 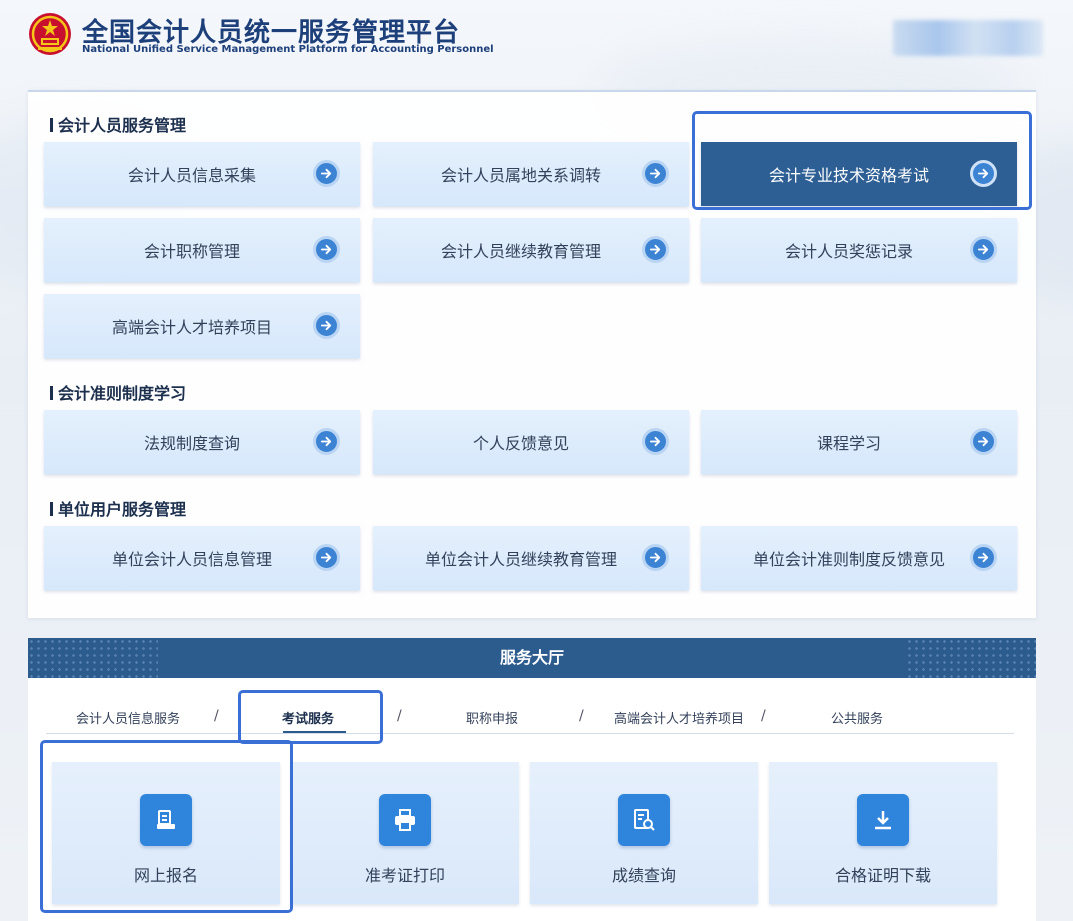 What do you see at coordinates (166, 820) in the screenshot?
I see `registration-icon` at bounding box center [166, 820].